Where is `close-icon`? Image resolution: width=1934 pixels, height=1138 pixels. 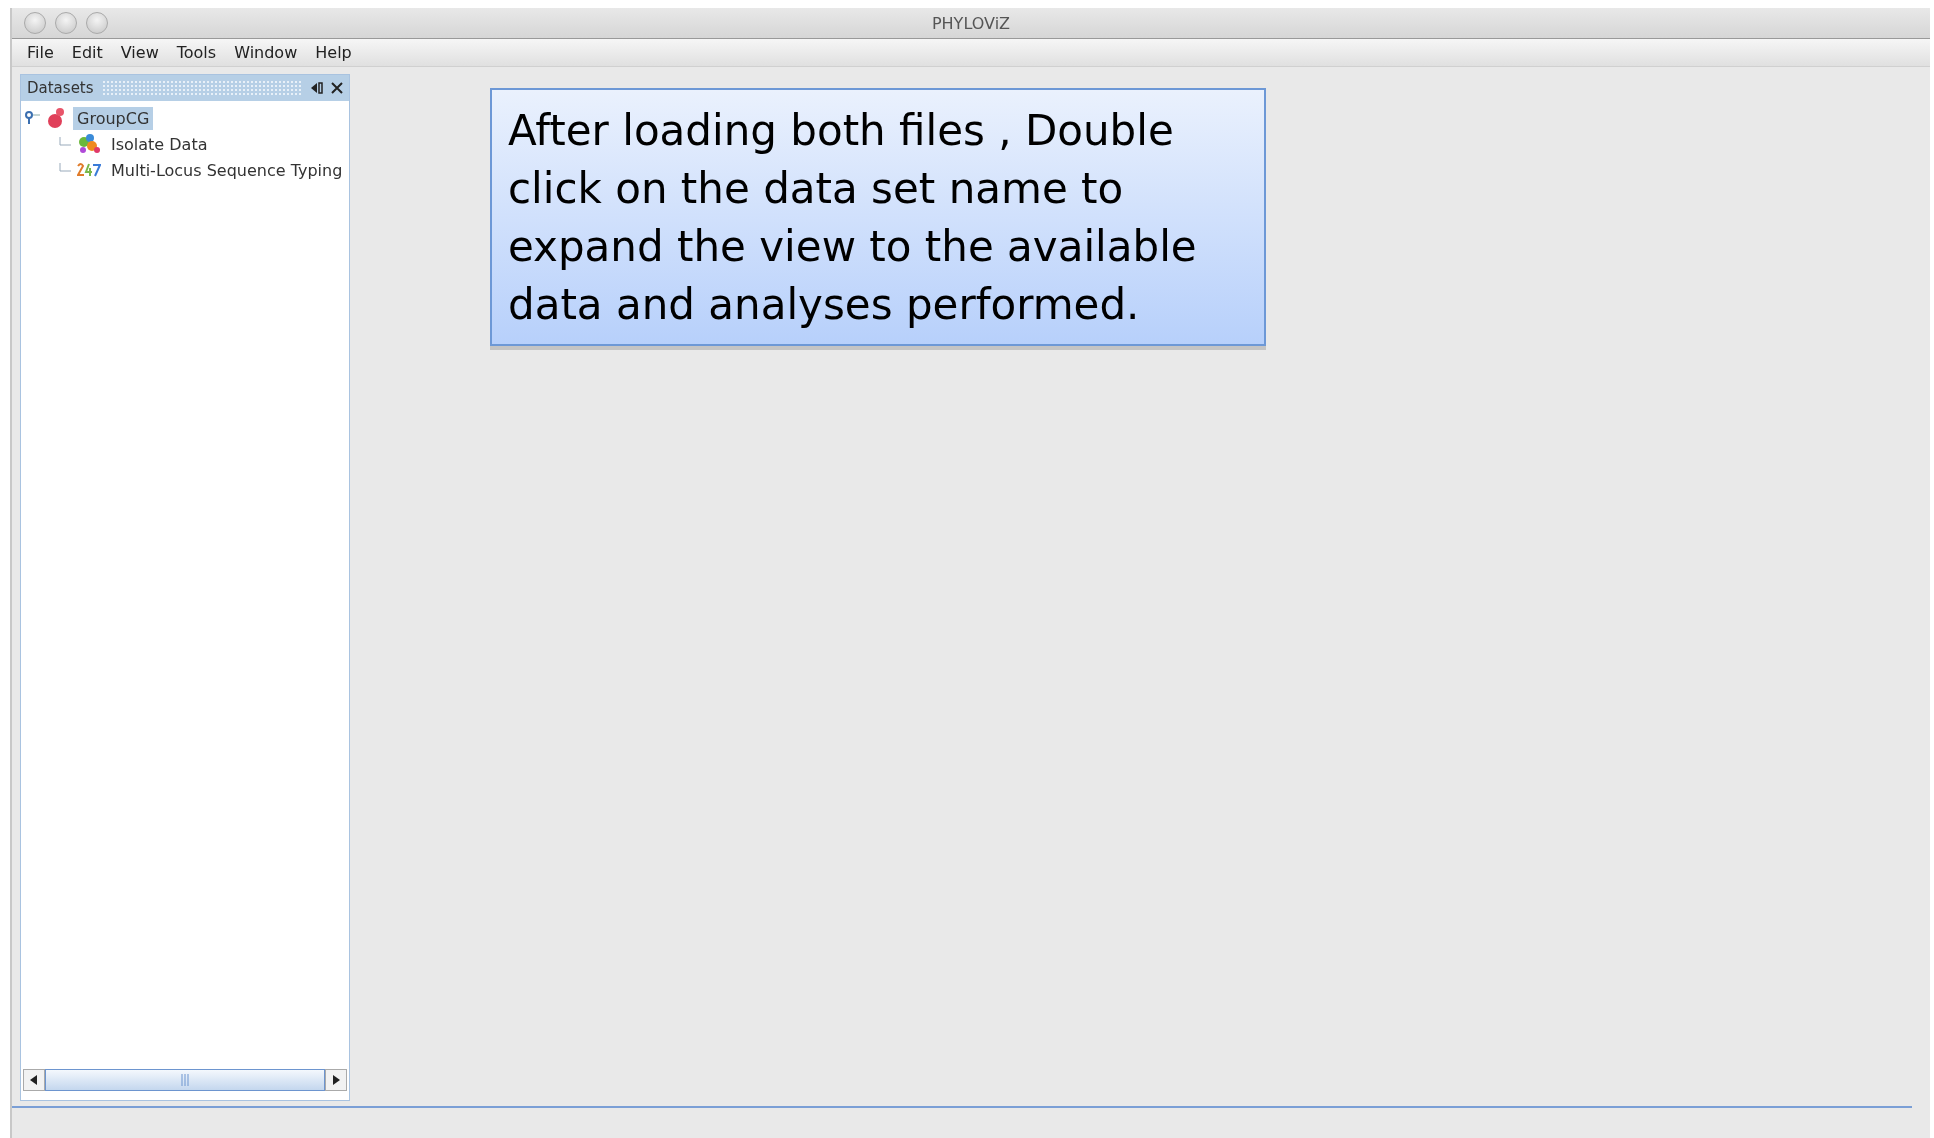
close-icon is located at coordinates (337, 88).